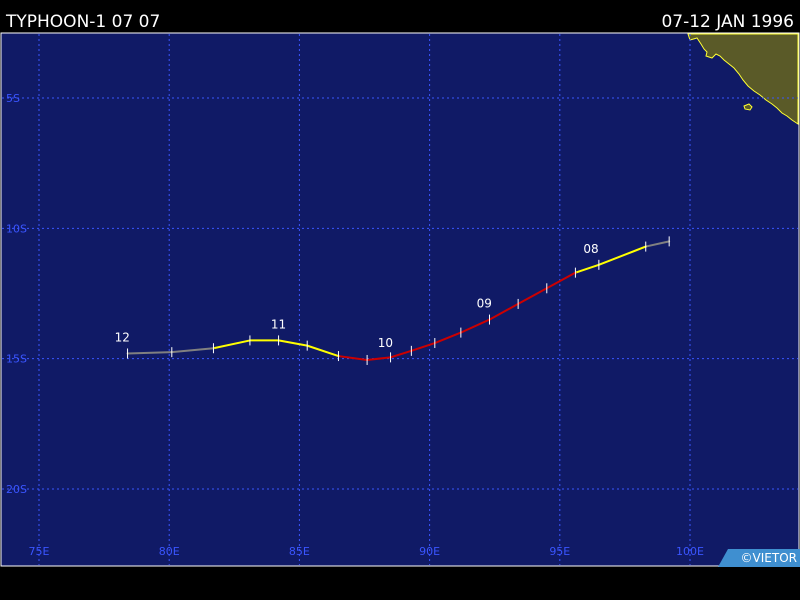 This screenshot has height=600, width=800. Describe the element at coordinates (429, 551) in the screenshot. I see `lon-tick-label: 90E` at that location.